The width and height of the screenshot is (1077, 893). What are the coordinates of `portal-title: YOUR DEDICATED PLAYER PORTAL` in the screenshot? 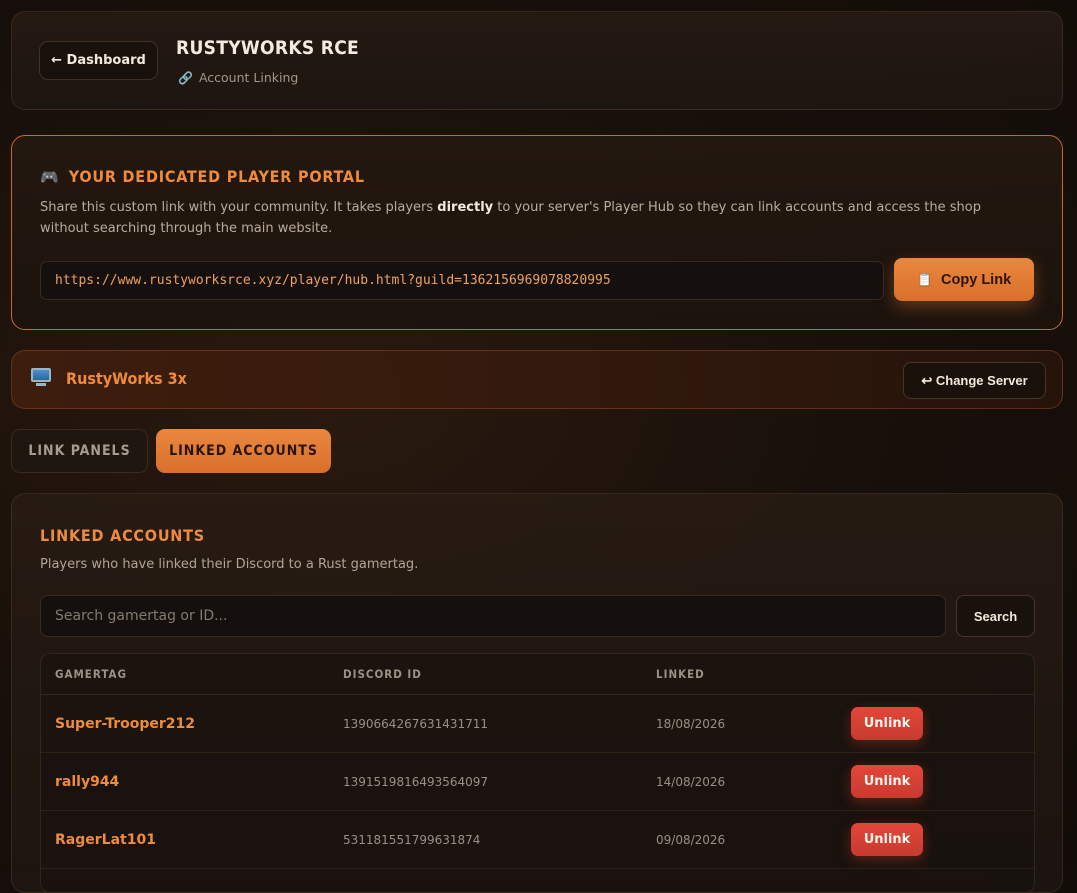 It's located at (216, 176).